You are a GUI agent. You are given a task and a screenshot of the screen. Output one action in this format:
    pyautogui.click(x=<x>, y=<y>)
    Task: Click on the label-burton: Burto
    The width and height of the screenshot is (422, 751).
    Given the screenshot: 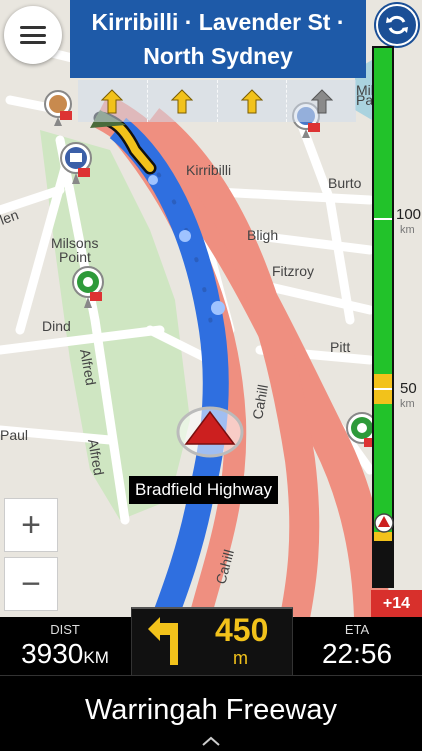 What is the action you would take?
    pyautogui.click(x=345, y=183)
    